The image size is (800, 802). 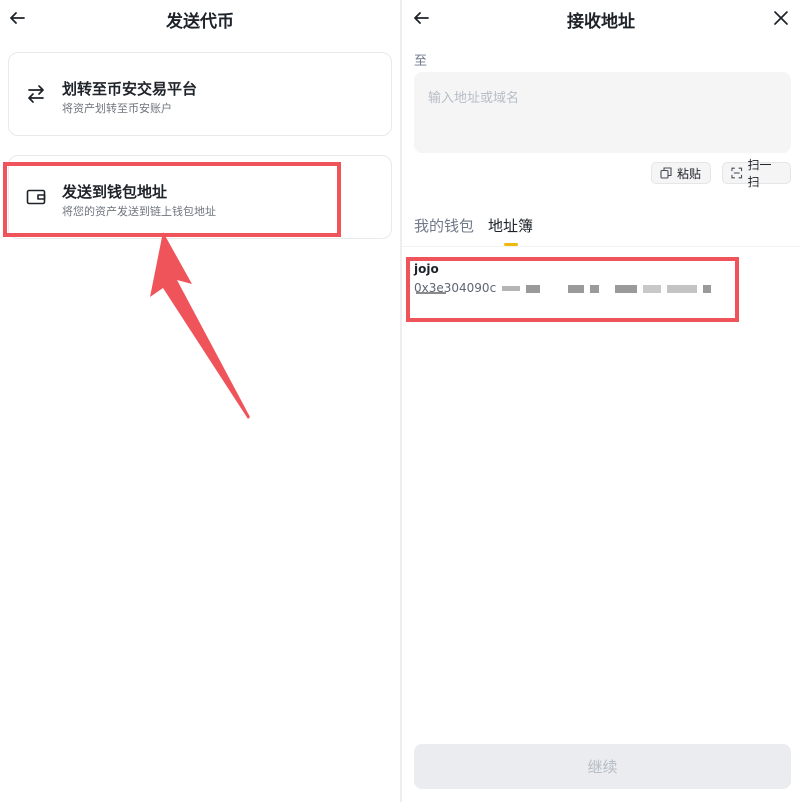 I want to click on right-header: 接收地址, so click(x=601, y=18).